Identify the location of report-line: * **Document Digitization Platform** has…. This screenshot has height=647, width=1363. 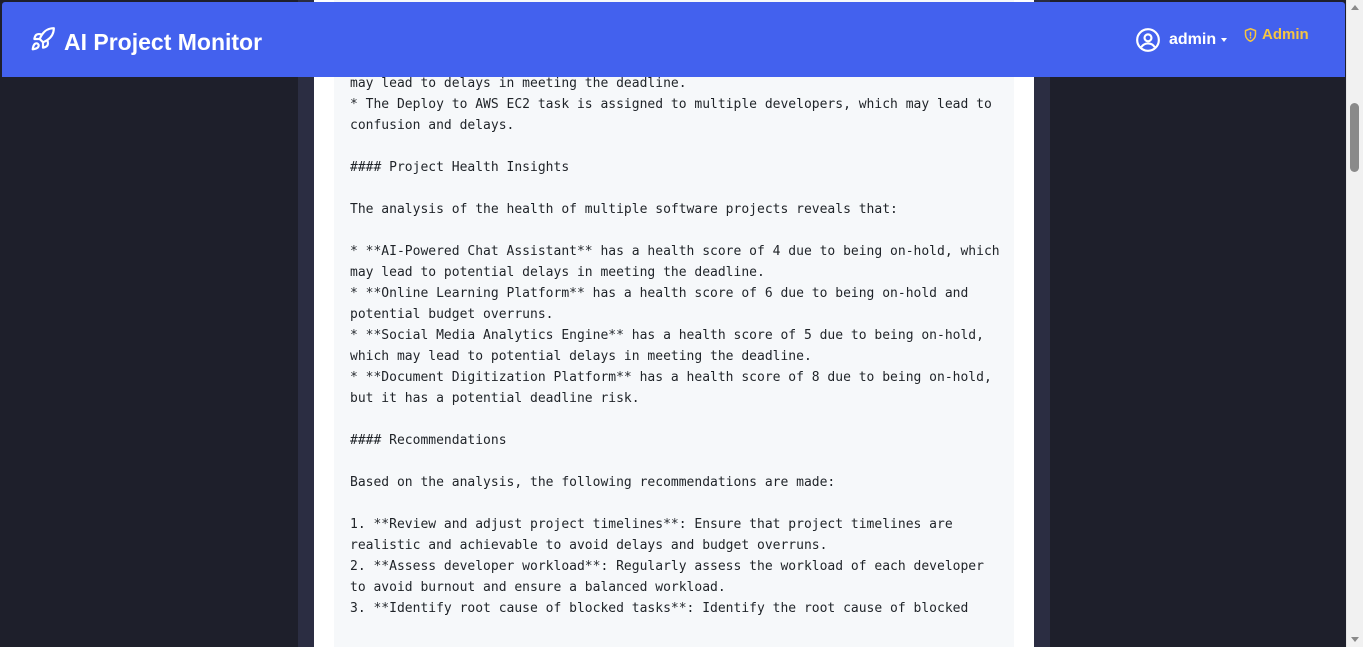
(671, 377).